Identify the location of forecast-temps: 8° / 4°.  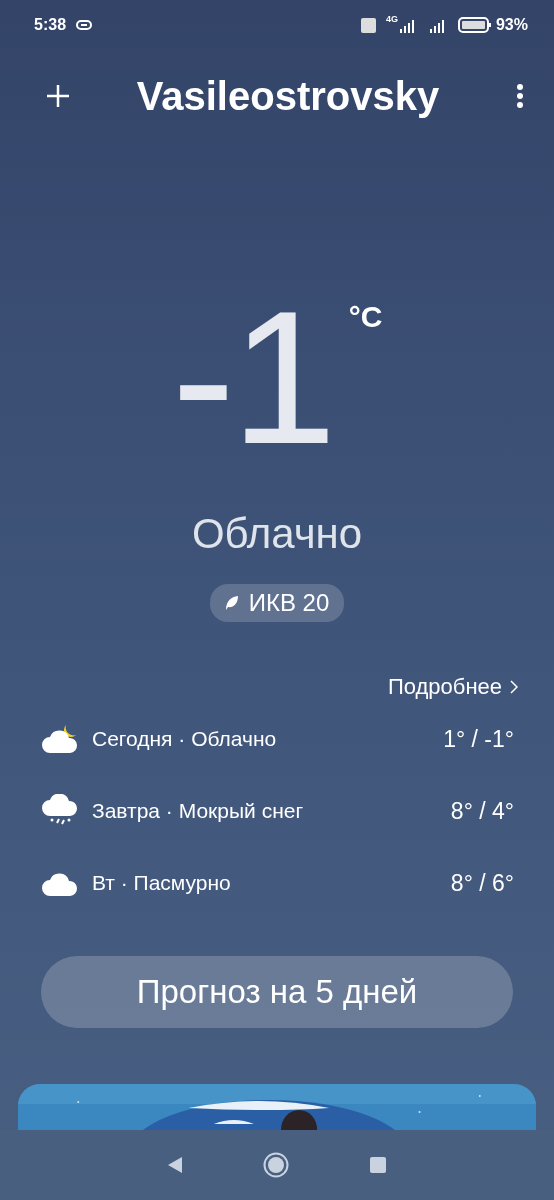
(482, 811).